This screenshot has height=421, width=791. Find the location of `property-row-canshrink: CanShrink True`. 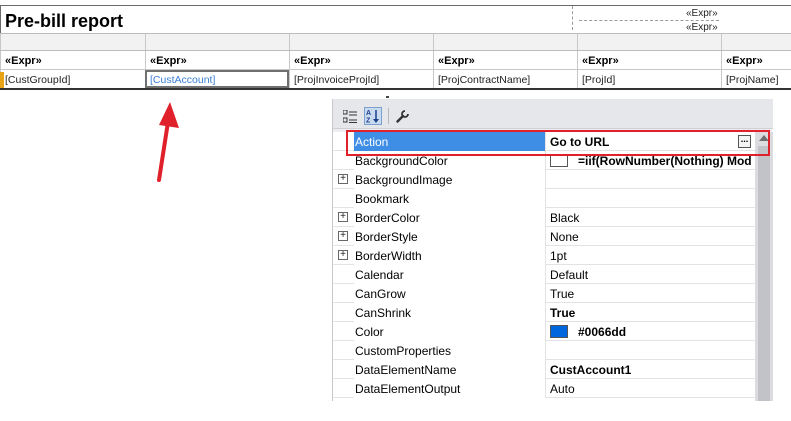

property-row-canshrink: CanShrink True is located at coordinates (544, 312).